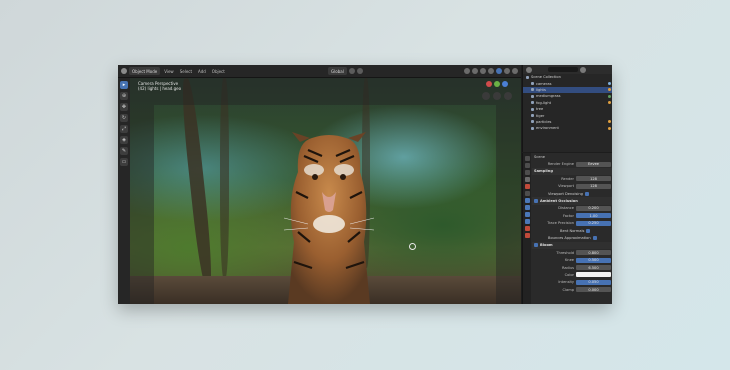 The image size is (730, 370). I want to click on ao-section-header: Ambient Occlusion, so click(572, 201).